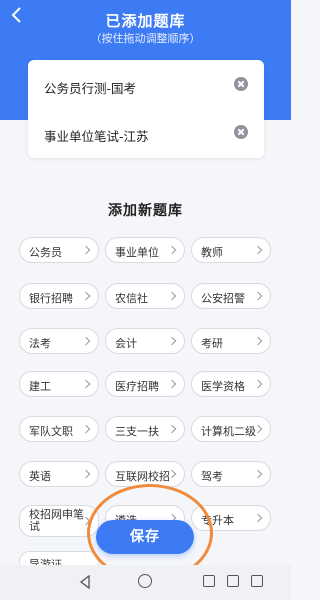 Image resolution: width=320 pixels, height=600 pixels. What do you see at coordinates (137, 386) in the screenshot?
I see `bank-tag-label: 医疗招聘` at bounding box center [137, 386].